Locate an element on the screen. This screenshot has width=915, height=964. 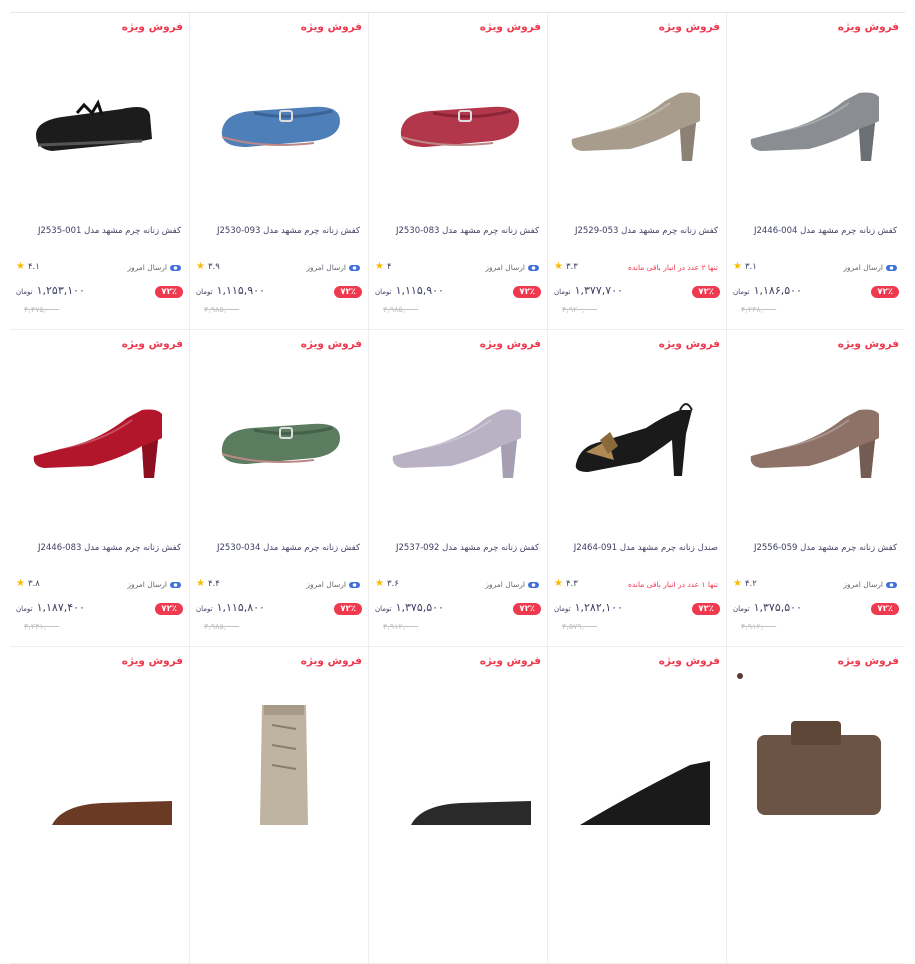
rating: ★ ۴.۳ is located at coordinates (566, 584).